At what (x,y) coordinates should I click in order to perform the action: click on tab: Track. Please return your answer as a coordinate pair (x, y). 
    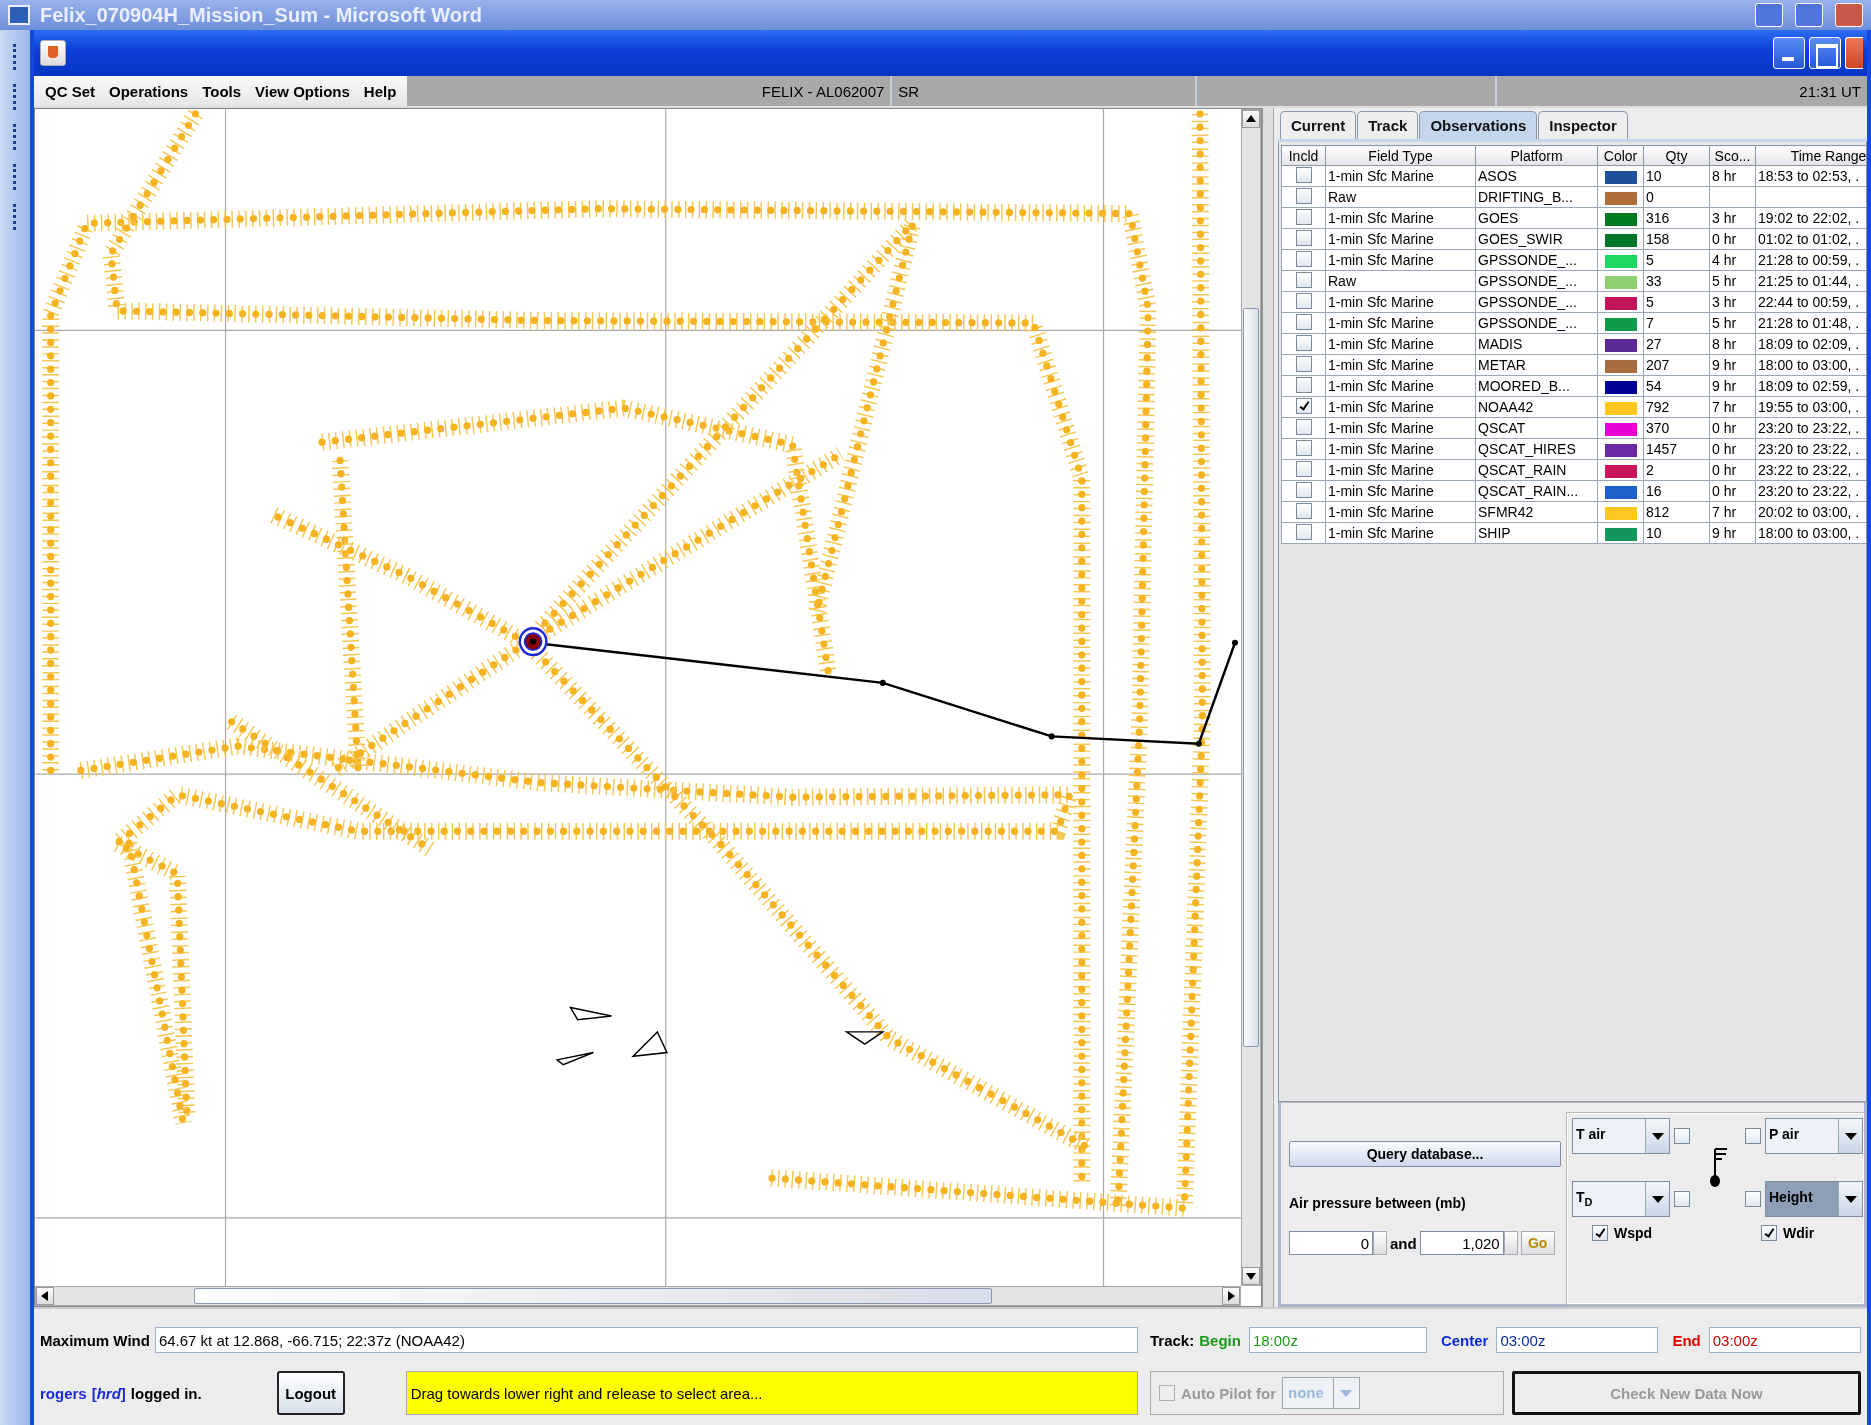
    Looking at the image, I should click on (1388, 125).